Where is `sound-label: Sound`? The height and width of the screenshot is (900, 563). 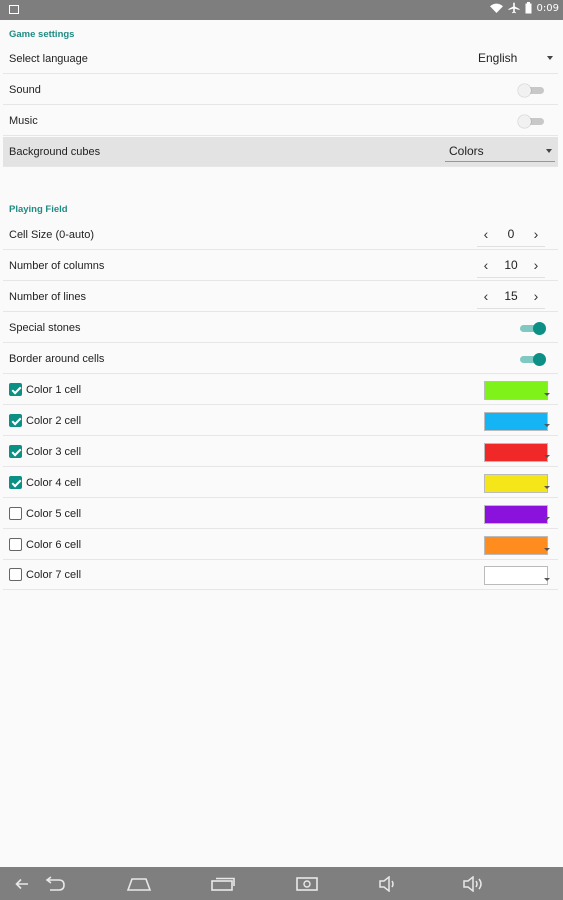
sound-label: Sound is located at coordinates (25, 90).